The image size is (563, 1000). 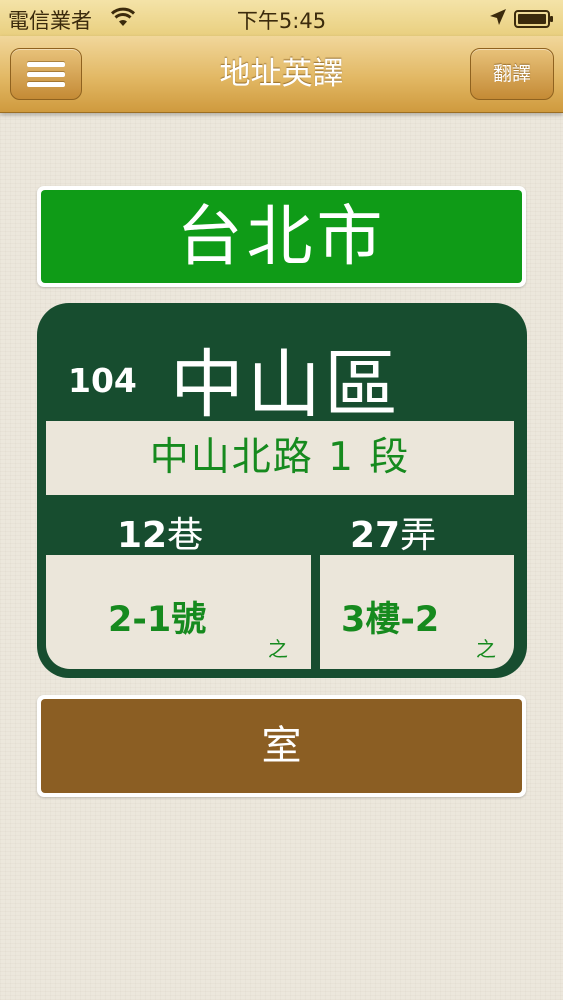 I want to click on alley-field: 27弄, so click(x=393, y=532).